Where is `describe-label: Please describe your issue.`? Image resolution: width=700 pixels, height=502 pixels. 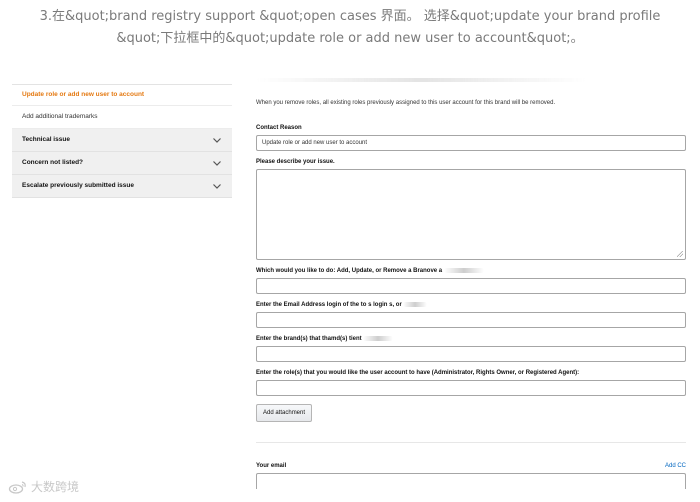
describe-label: Please describe your issue. is located at coordinates (295, 162).